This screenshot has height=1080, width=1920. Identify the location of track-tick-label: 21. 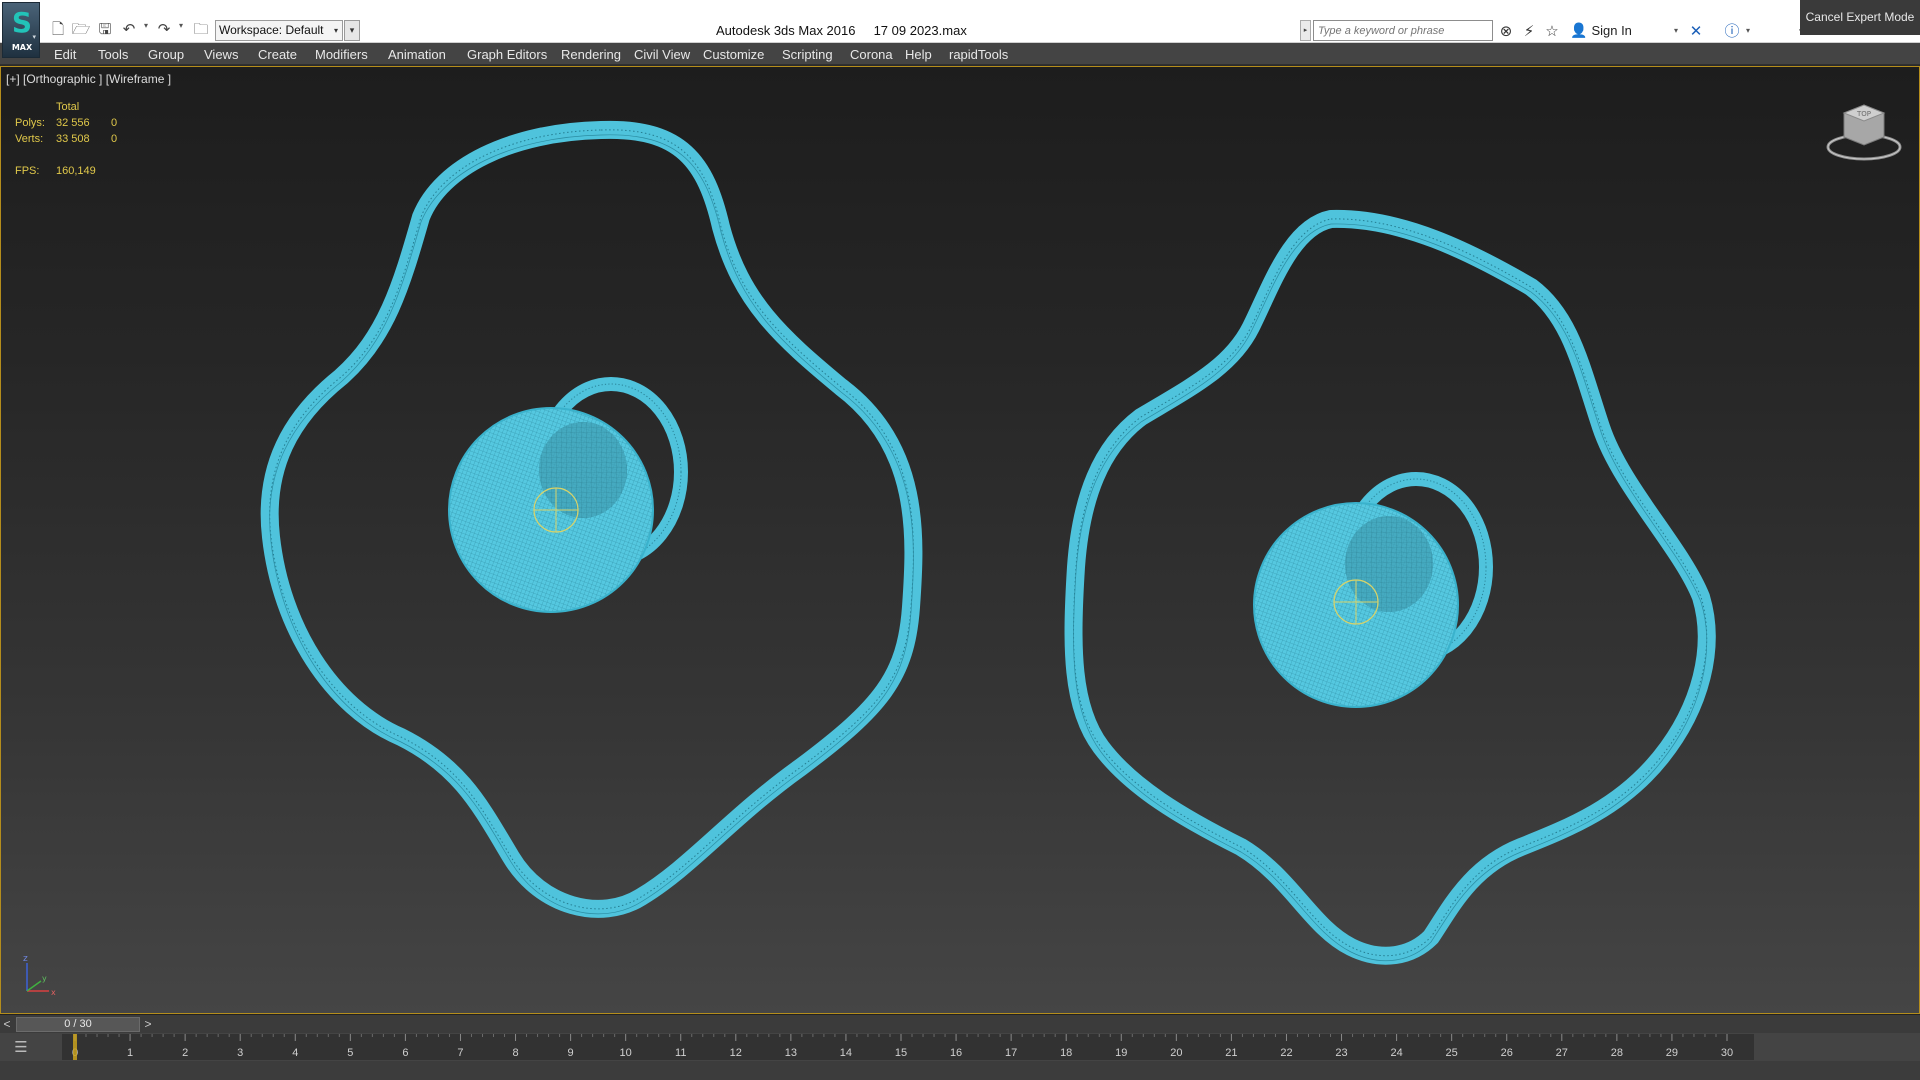
(1231, 1053).